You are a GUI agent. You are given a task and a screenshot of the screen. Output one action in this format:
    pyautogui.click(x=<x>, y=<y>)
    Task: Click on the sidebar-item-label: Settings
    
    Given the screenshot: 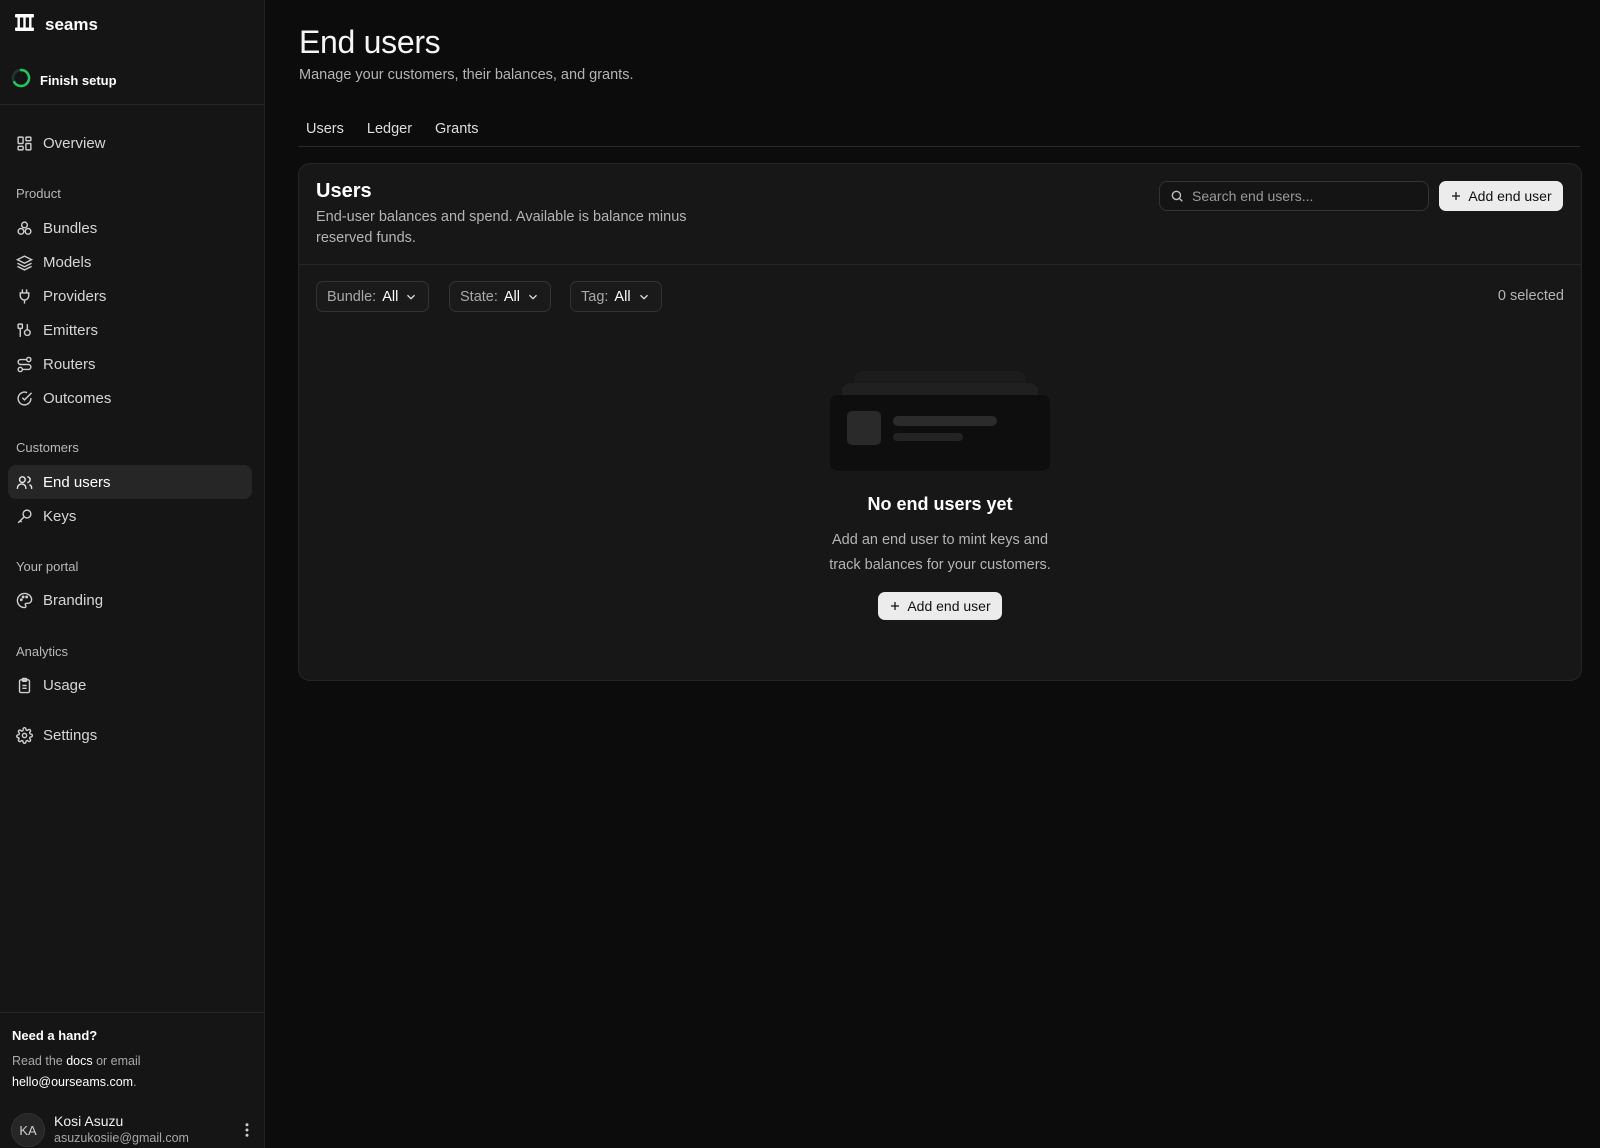 What is the action you would take?
    pyautogui.click(x=70, y=735)
    